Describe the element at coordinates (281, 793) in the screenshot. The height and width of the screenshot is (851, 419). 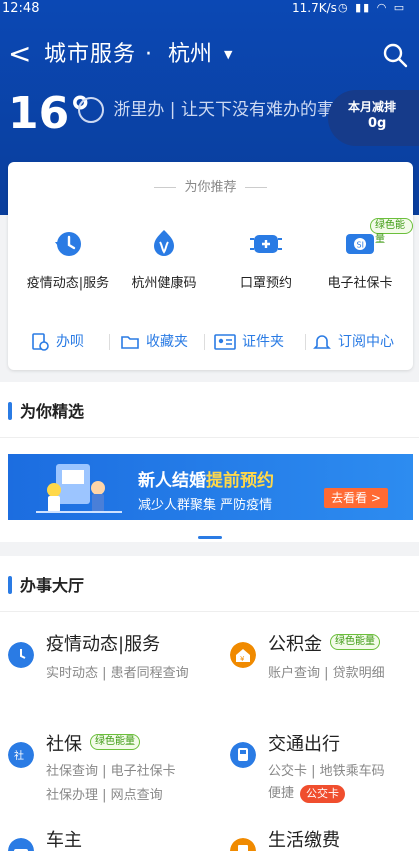
I see `hall-item-sub: 便捷` at that location.